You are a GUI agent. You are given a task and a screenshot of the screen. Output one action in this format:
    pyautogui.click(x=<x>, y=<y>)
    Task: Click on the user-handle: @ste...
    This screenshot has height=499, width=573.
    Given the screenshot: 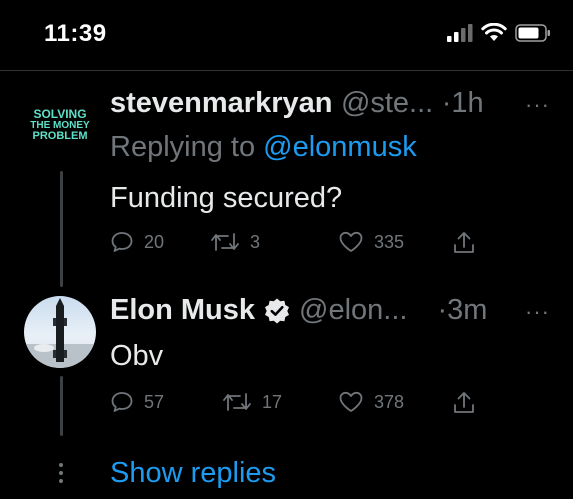 What is the action you would take?
    pyautogui.click(x=387, y=103)
    